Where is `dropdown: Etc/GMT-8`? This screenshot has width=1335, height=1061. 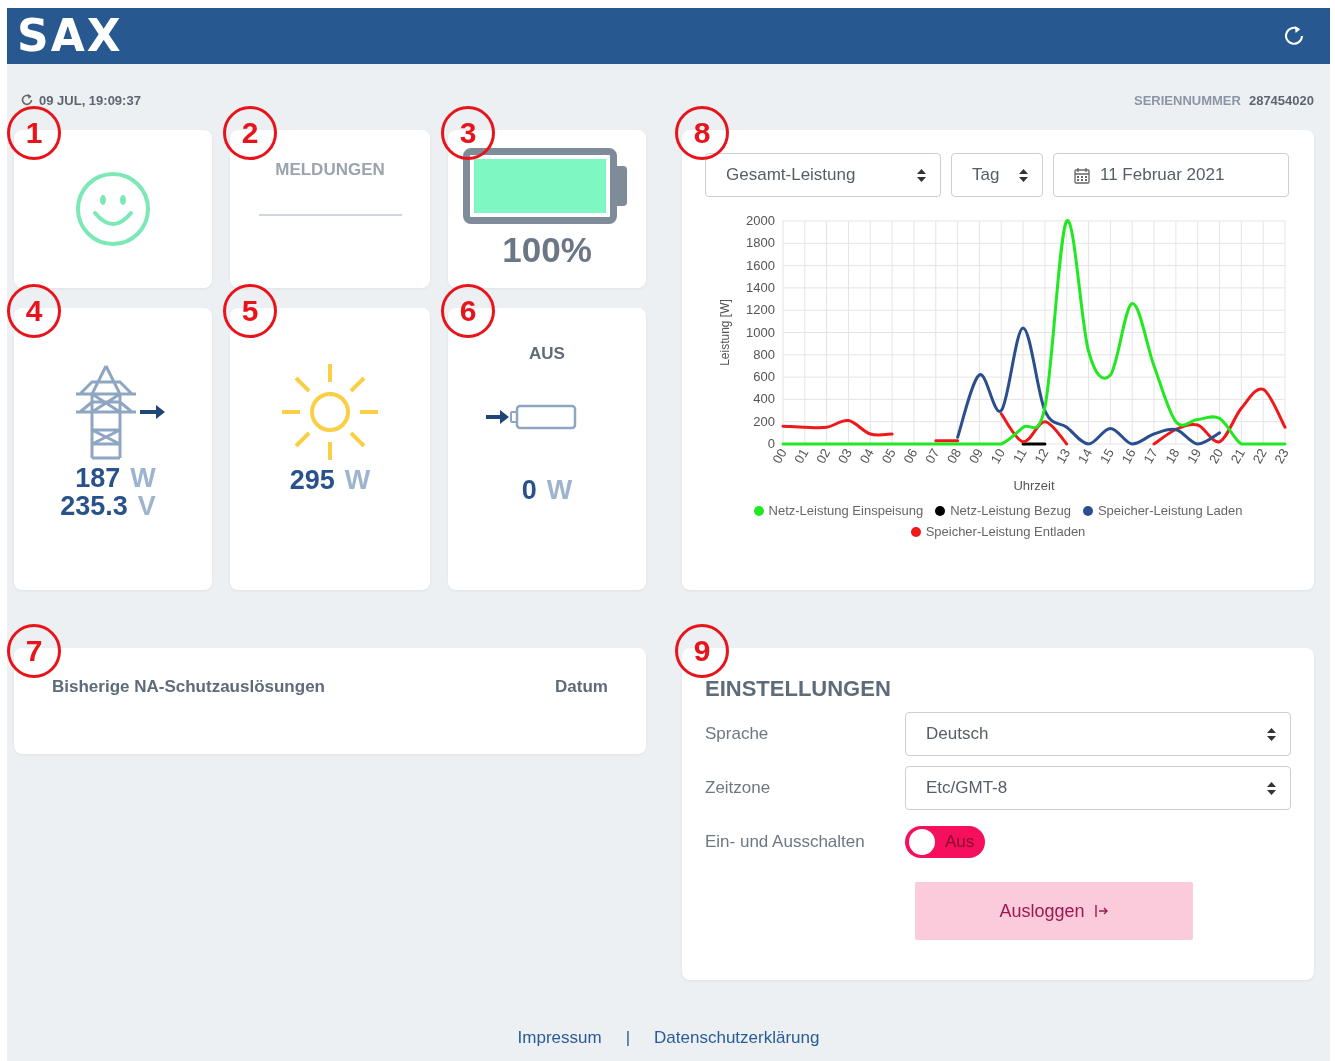
dropdown: Etc/GMT-8 is located at coordinates (1098, 788).